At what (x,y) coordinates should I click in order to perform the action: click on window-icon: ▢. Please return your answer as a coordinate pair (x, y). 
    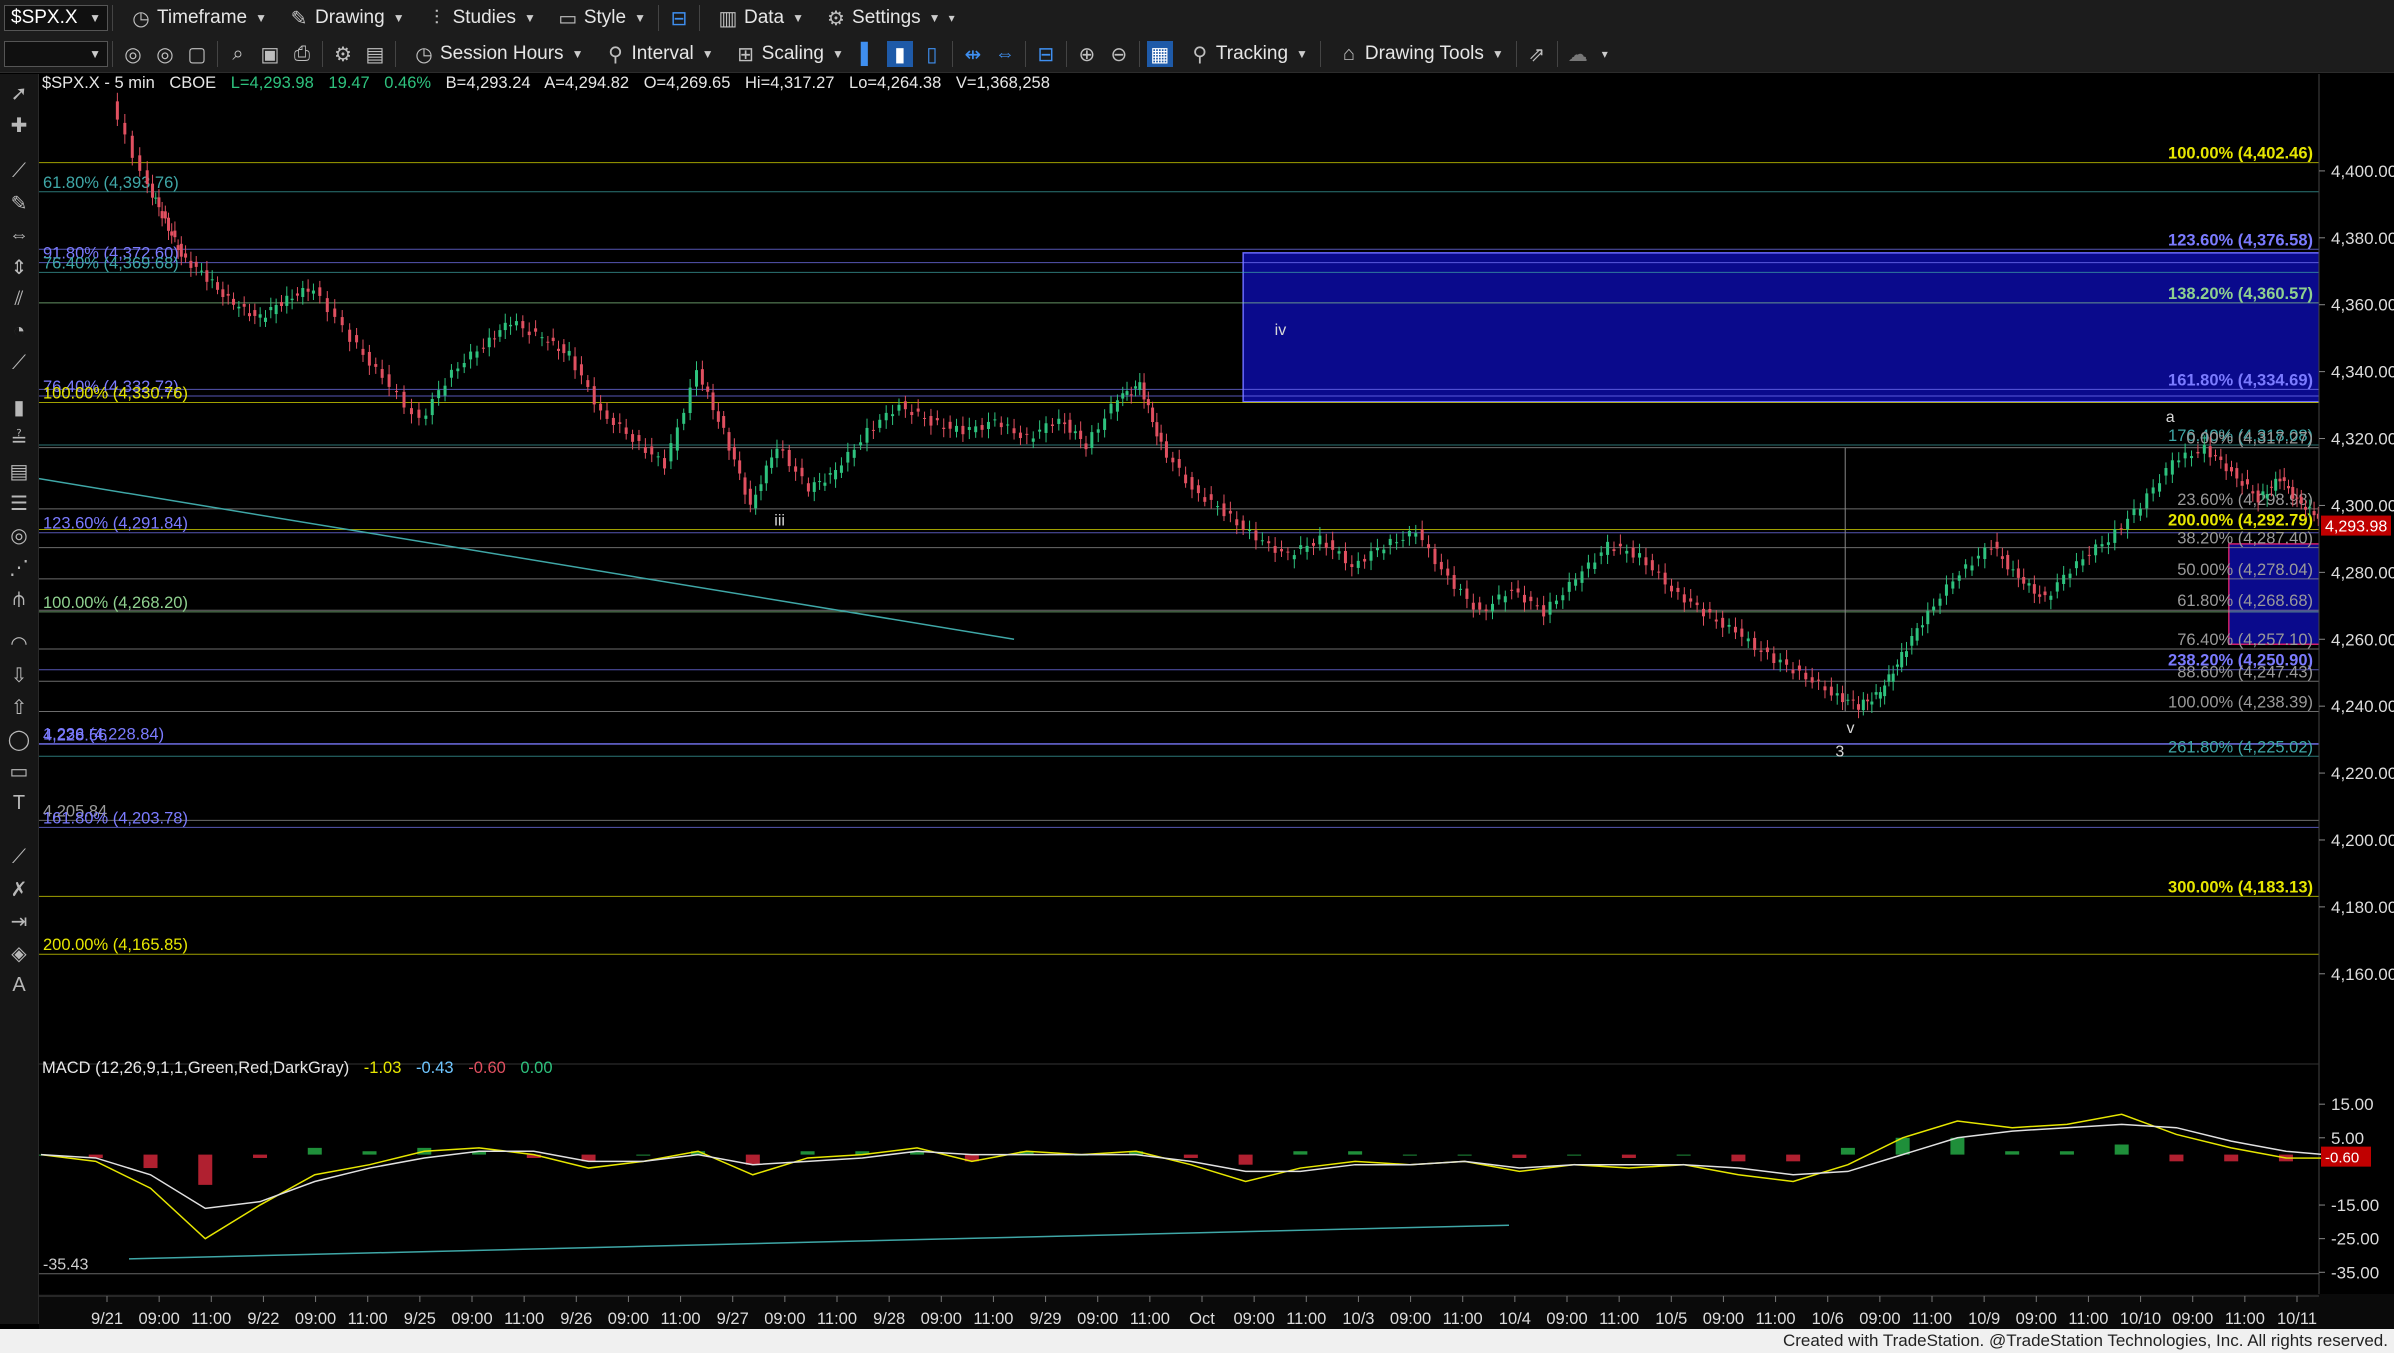
    Looking at the image, I should click on (197, 54).